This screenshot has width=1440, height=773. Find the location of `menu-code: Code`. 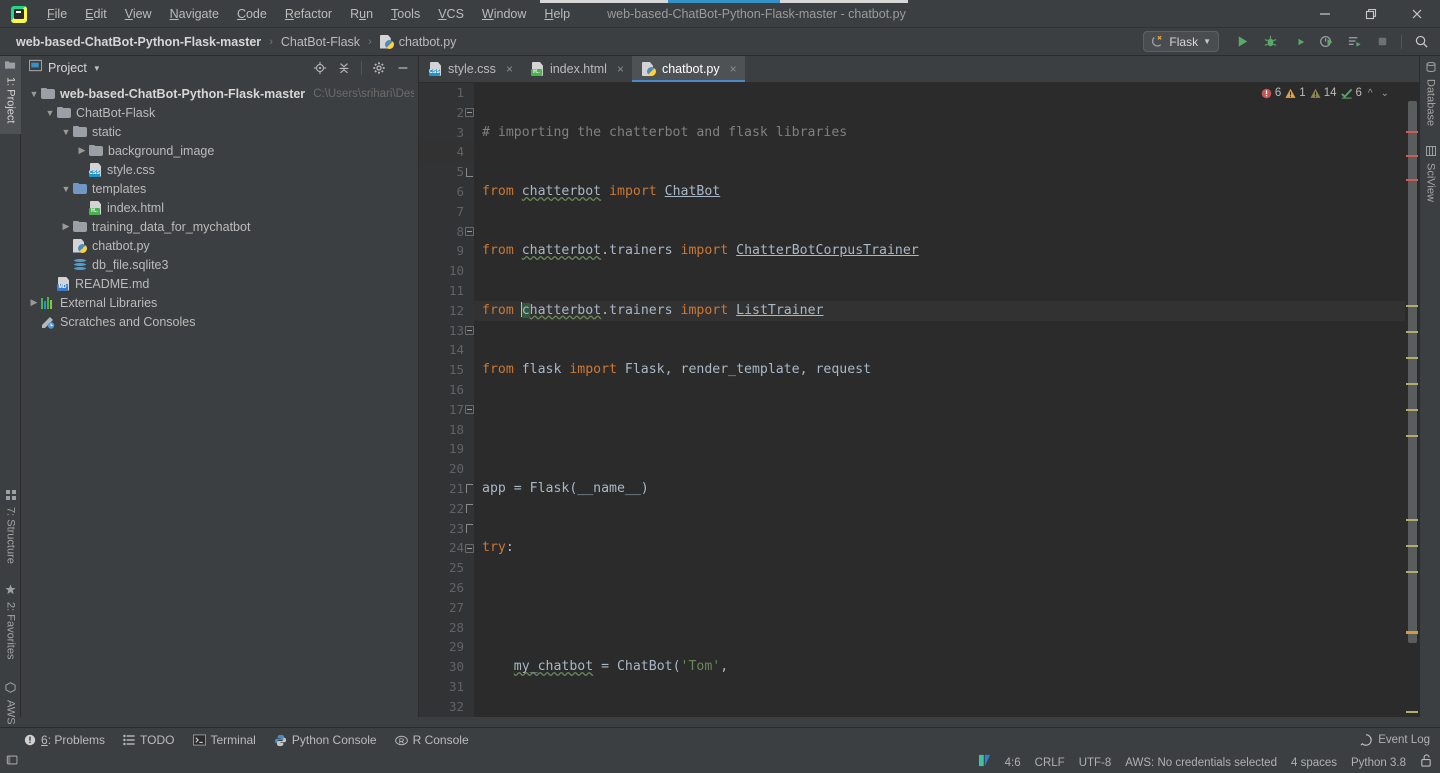

menu-code: Code is located at coordinates (252, 14).